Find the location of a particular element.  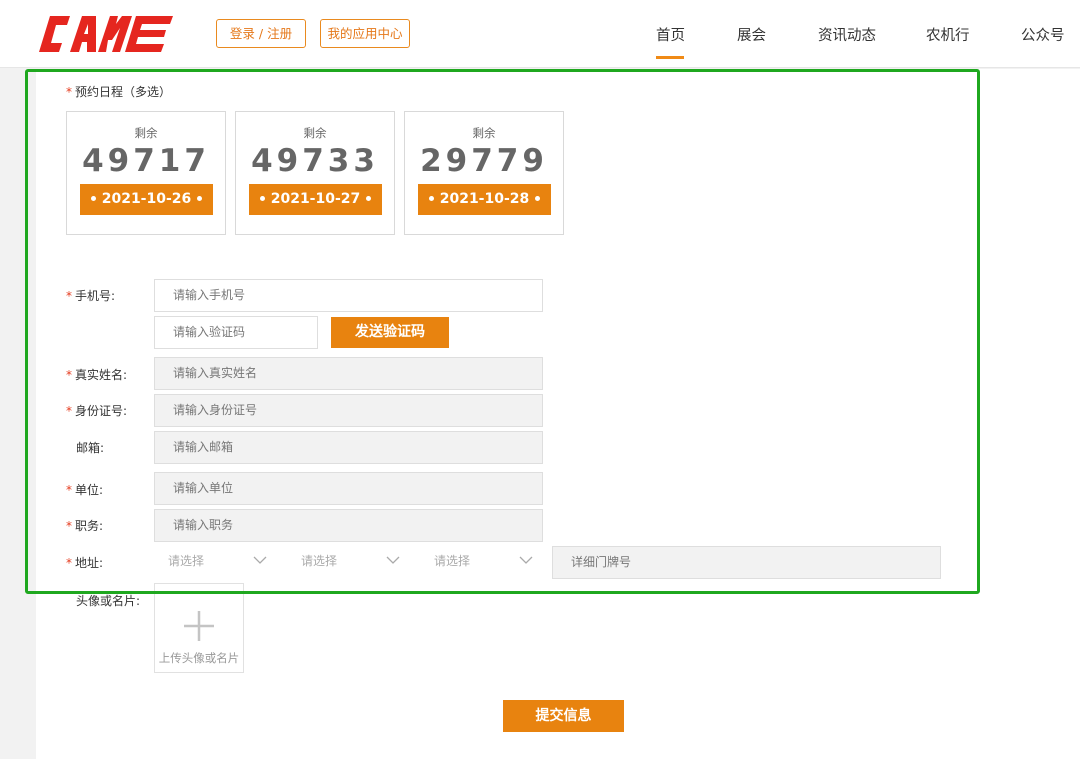

email-input: 请输入邮箱 is located at coordinates (348, 447).